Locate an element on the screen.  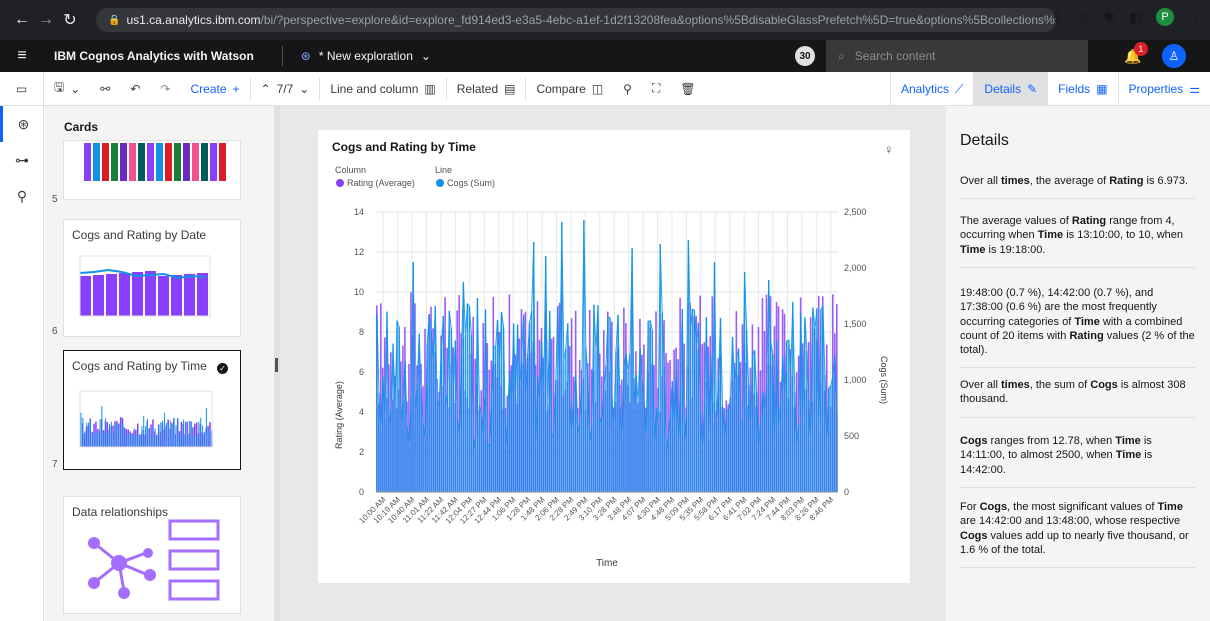
card-7: Cogs and Rating by Time ✓ is located at coordinates (152, 410).